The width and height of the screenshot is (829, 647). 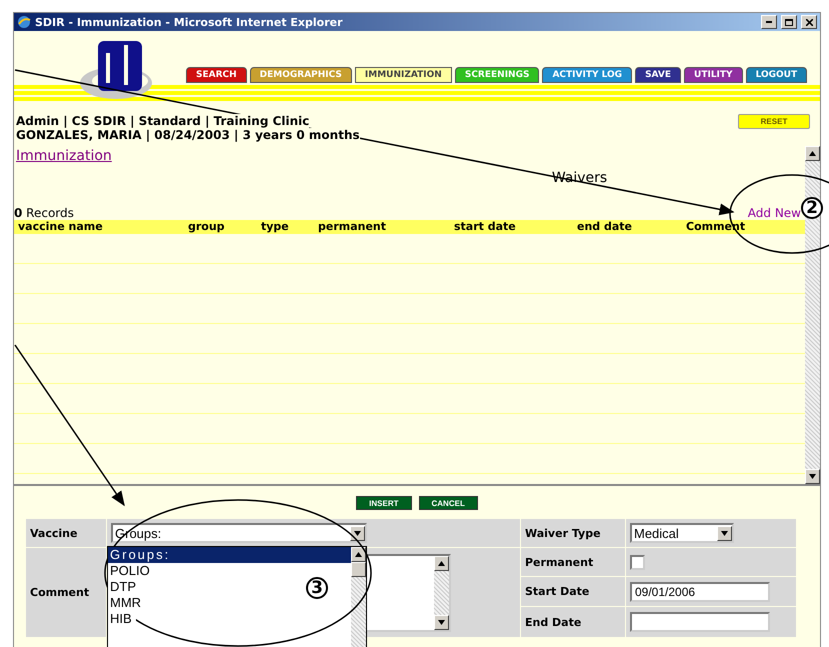 What do you see at coordinates (605, 227) in the screenshot?
I see `column-header: end date` at bounding box center [605, 227].